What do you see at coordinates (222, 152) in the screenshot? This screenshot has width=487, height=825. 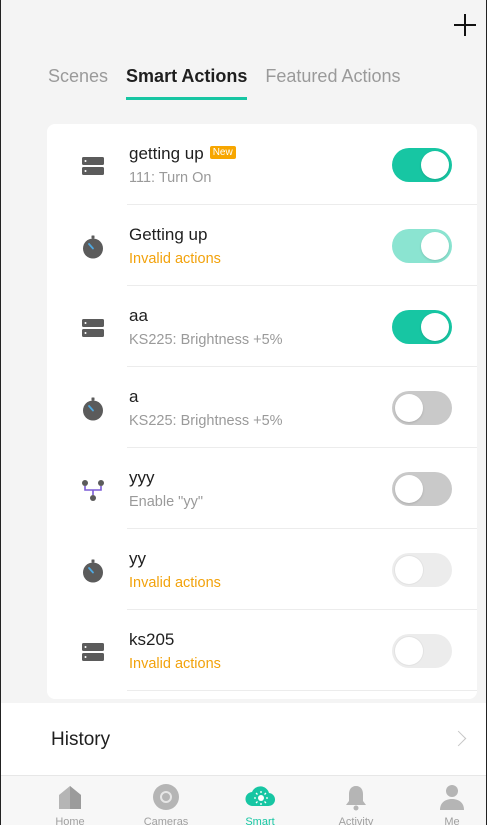 I see `new-badge: New` at bounding box center [222, 152].